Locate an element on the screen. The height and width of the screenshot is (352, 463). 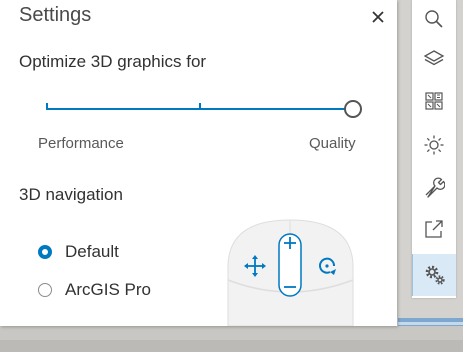
close-icon is located at coordinates (378, 17).